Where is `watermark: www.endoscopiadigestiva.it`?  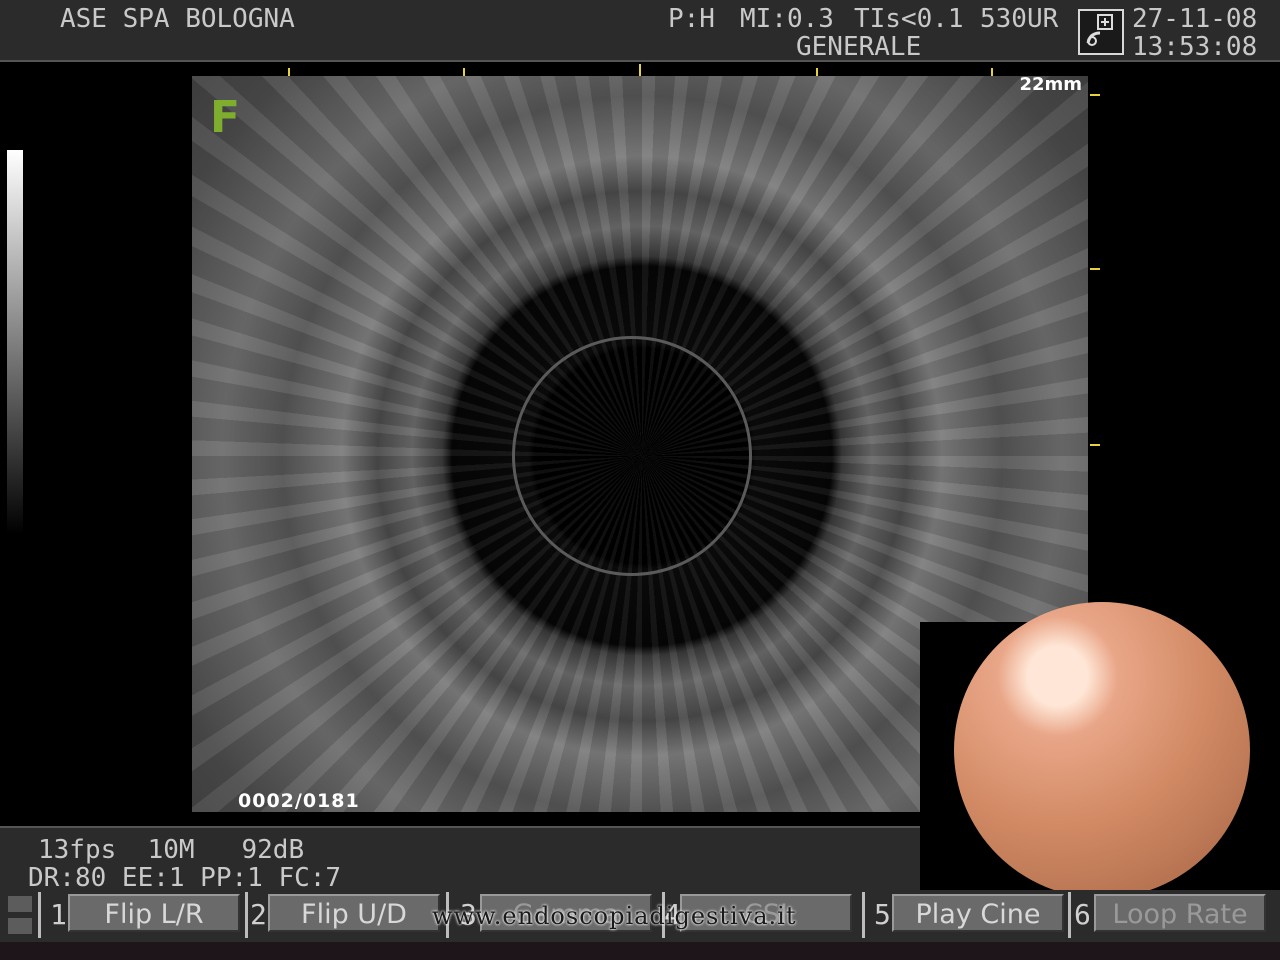 watermark: www.endoscopiadigestiva.it is located at coordinates (614, 916).